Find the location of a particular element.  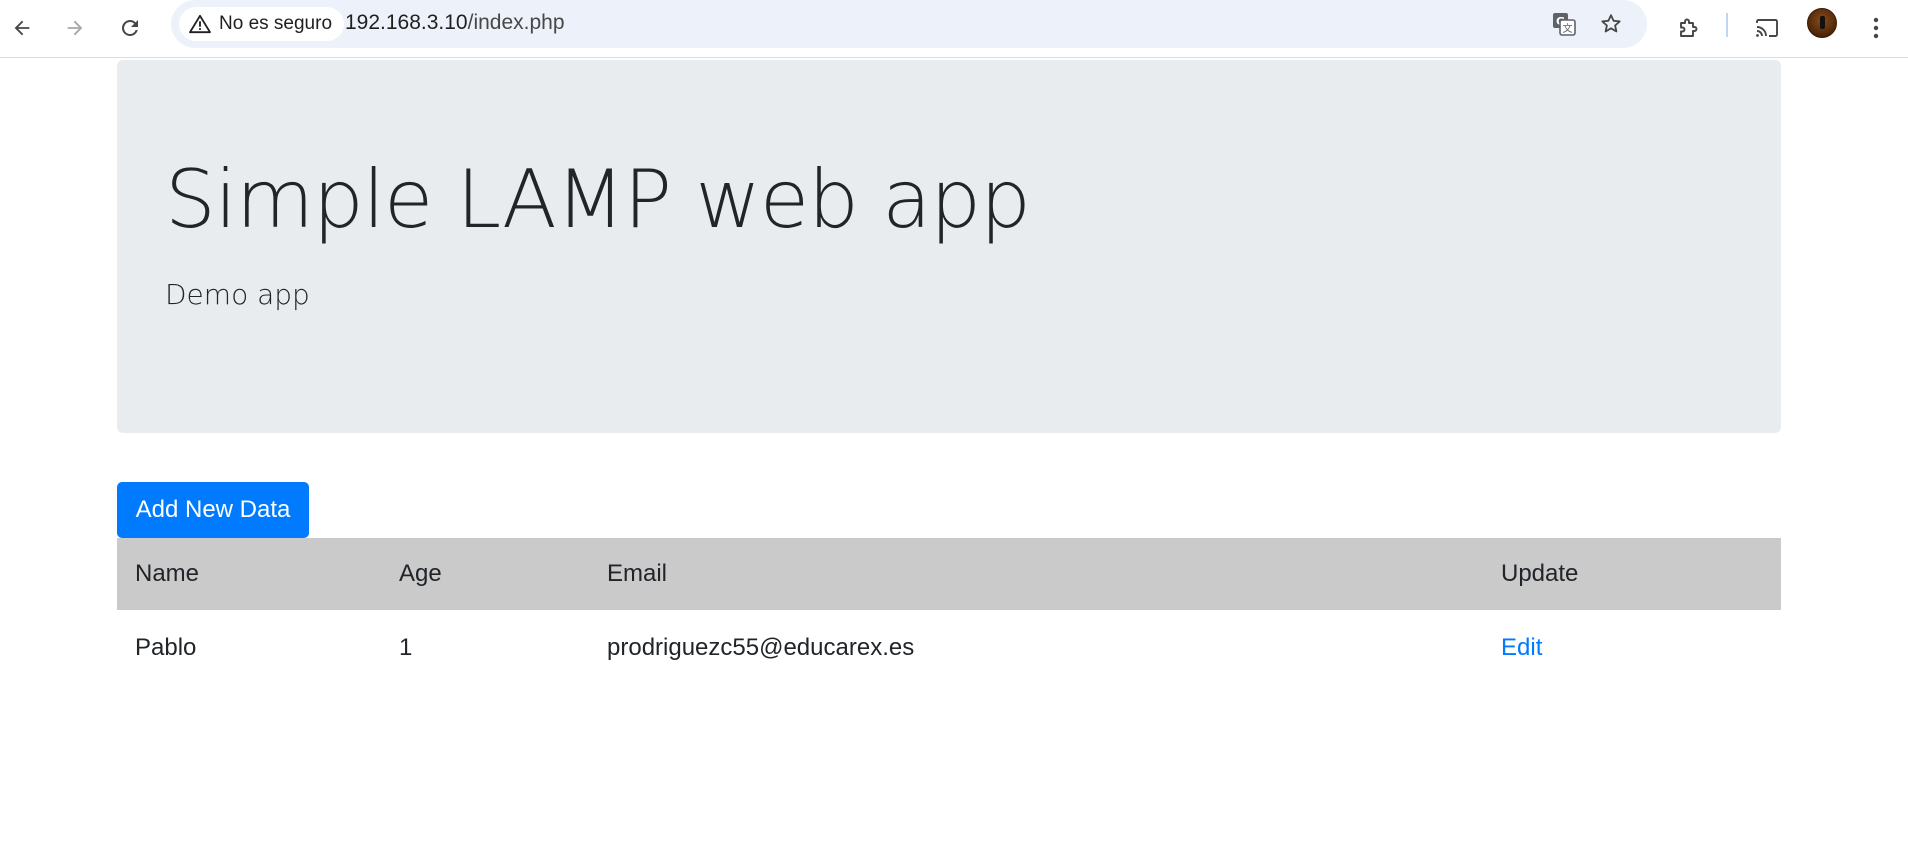

arrow-right-icon is located at coordinates (75, 28).